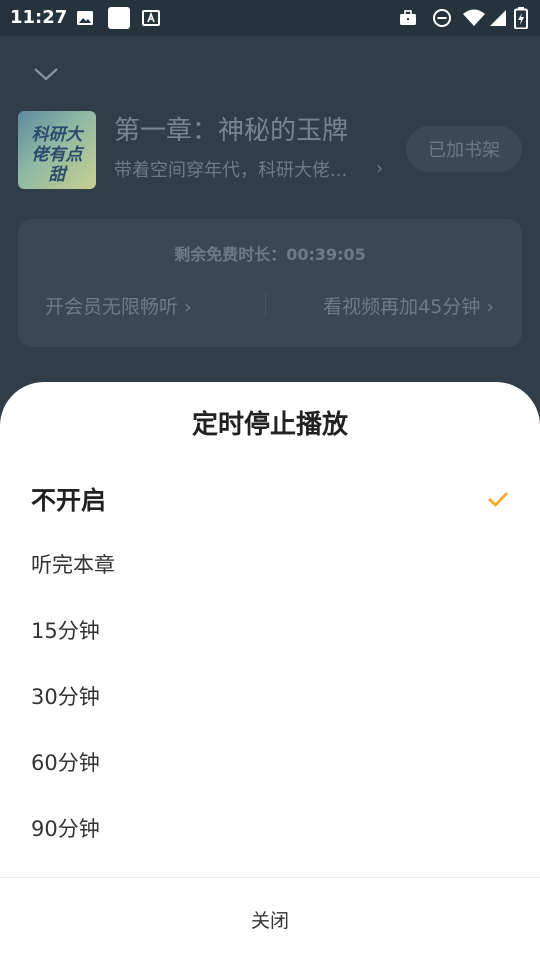 This screenshot has height=960, width=540. I want to click on timer-option-90min: 90分钟, so click(270, 828).